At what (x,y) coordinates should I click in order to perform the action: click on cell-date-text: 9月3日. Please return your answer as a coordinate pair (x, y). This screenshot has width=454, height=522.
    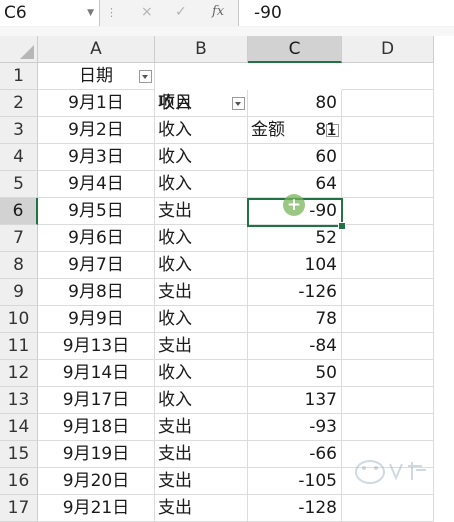
    Looking at the image, I should click on (96, 157).